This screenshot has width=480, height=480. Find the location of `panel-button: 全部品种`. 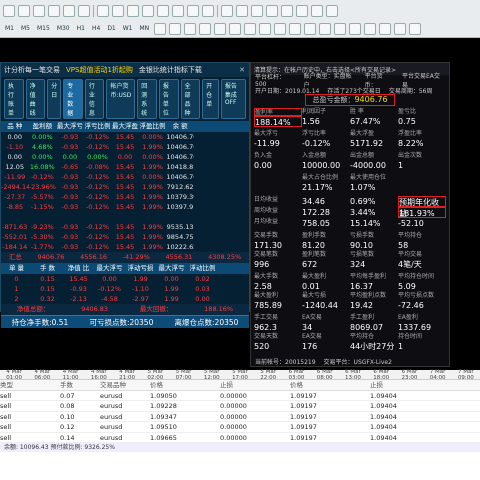

panel-button: 全部品种 is located at coordinates (190, 99).